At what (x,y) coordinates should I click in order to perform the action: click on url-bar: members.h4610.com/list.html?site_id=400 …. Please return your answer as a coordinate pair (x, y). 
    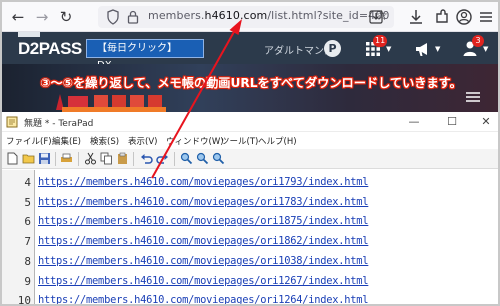
    Looking at the image, I should click on (246, 17).